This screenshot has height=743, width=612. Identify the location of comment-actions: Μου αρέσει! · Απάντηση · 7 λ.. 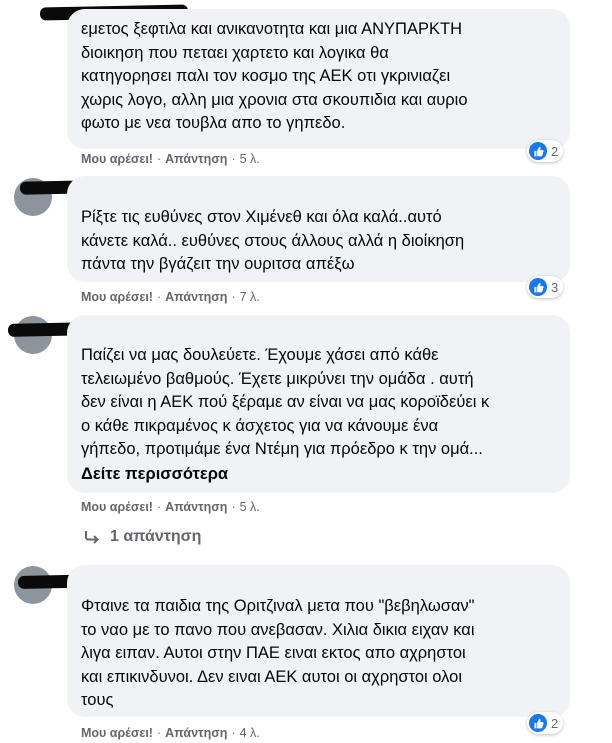
(170, 297).